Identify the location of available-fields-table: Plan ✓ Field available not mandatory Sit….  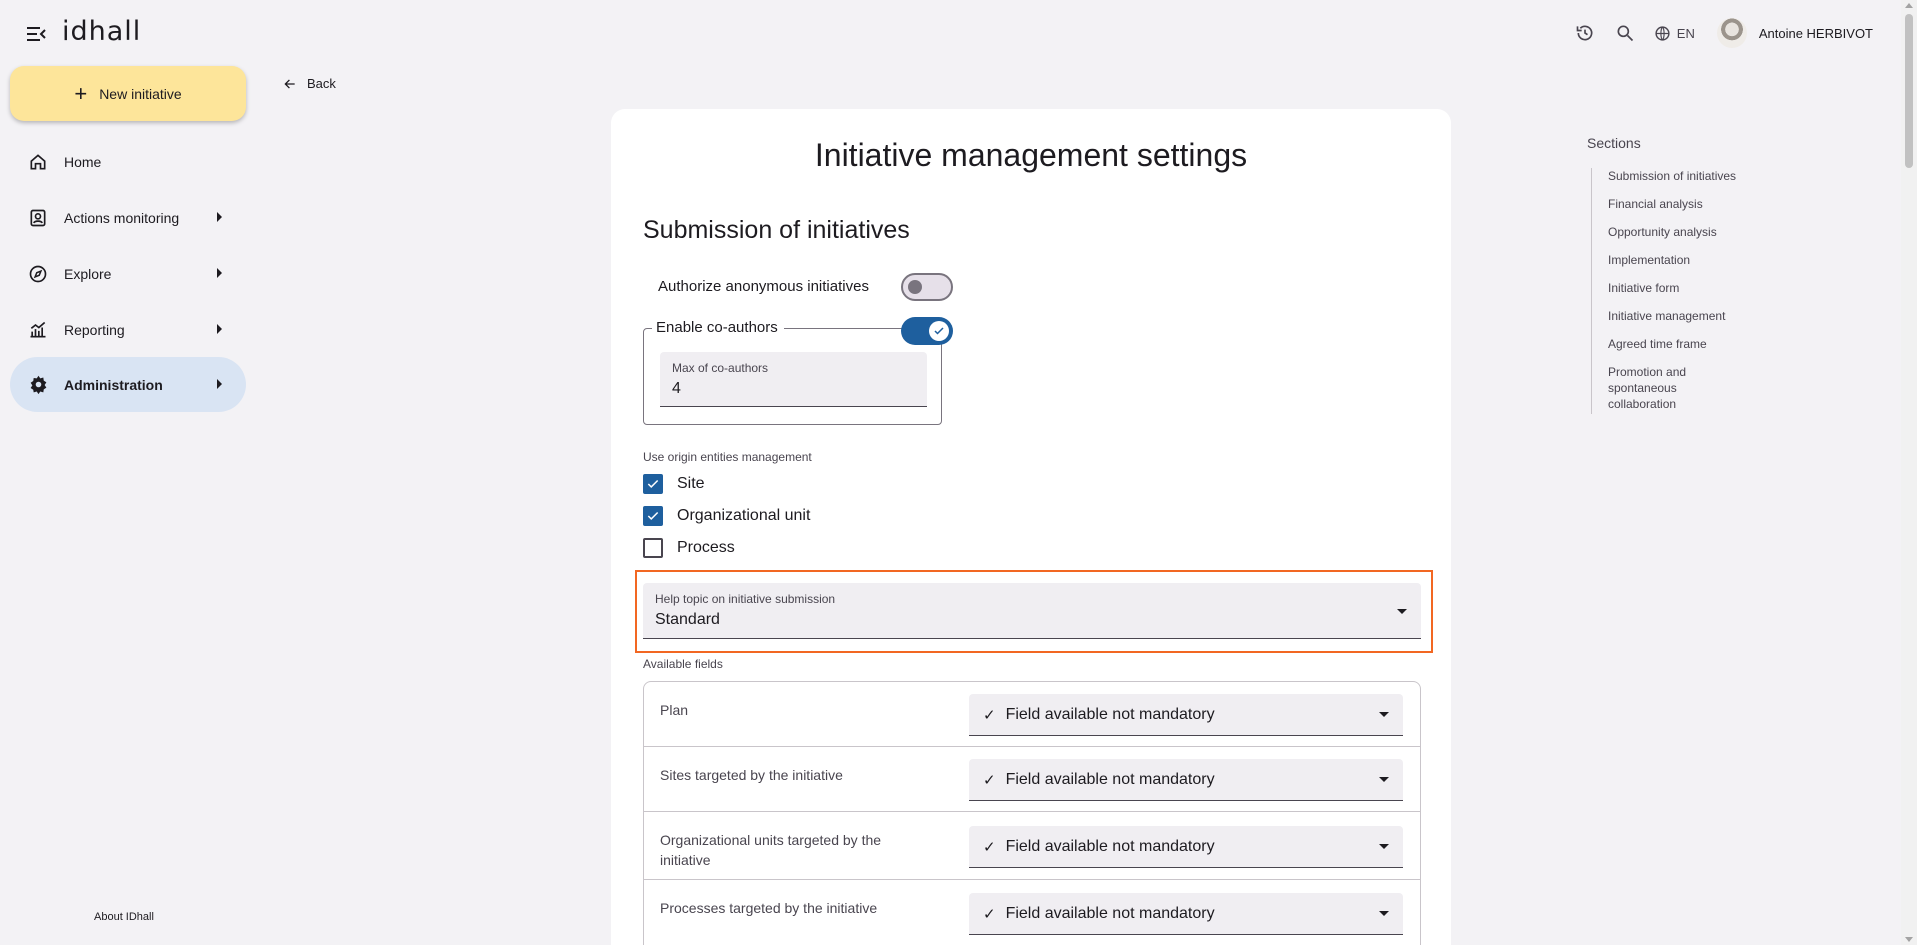
(1032, 813).